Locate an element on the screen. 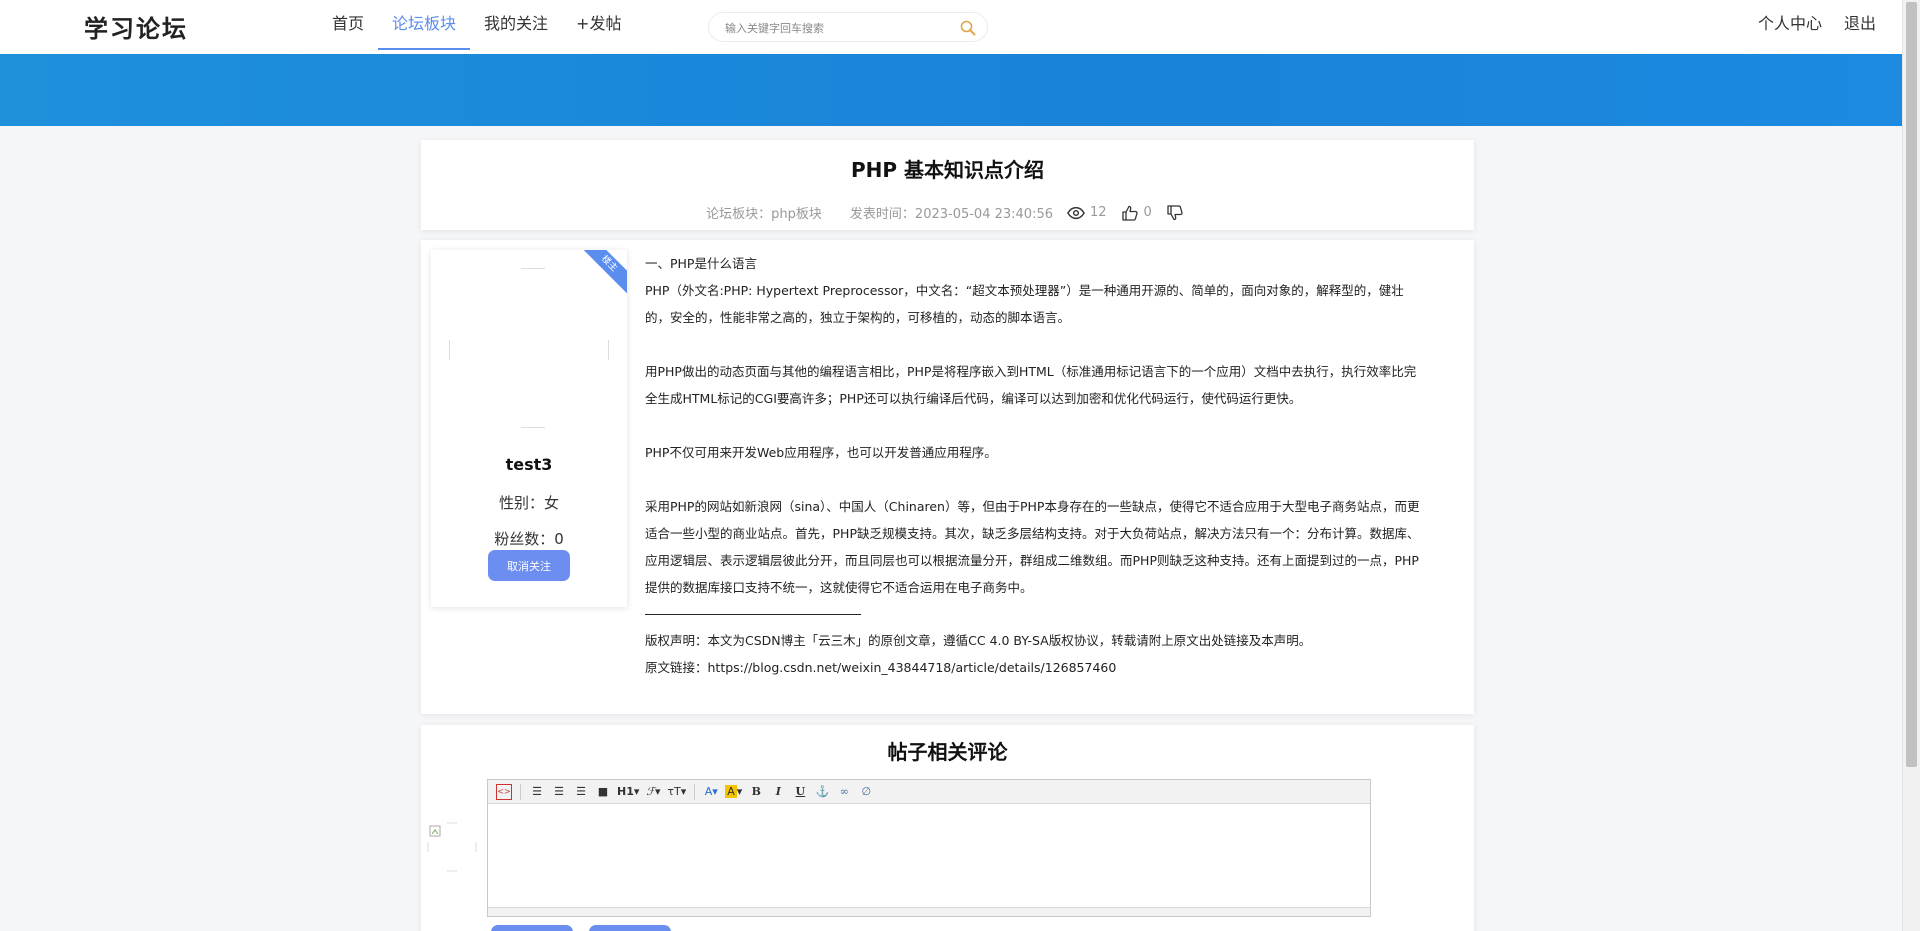 The image size is (1920, 931). search-box is located at coordinates (848, 27).